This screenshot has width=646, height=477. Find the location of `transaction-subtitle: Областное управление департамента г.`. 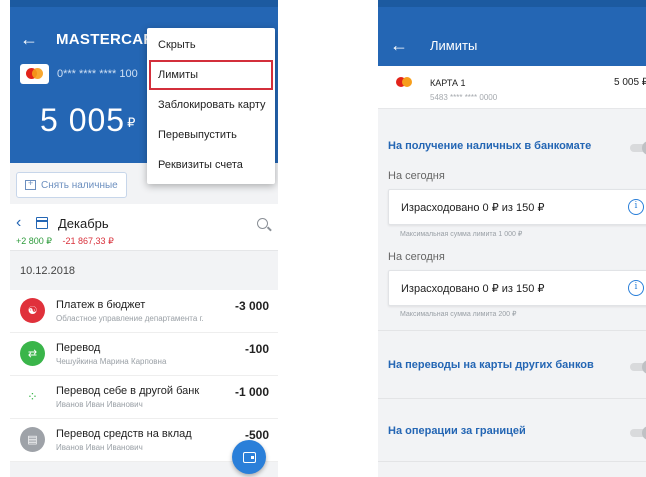

transaction-subtitle: Областное управление департамента г. is located at coordinates (130, 318).